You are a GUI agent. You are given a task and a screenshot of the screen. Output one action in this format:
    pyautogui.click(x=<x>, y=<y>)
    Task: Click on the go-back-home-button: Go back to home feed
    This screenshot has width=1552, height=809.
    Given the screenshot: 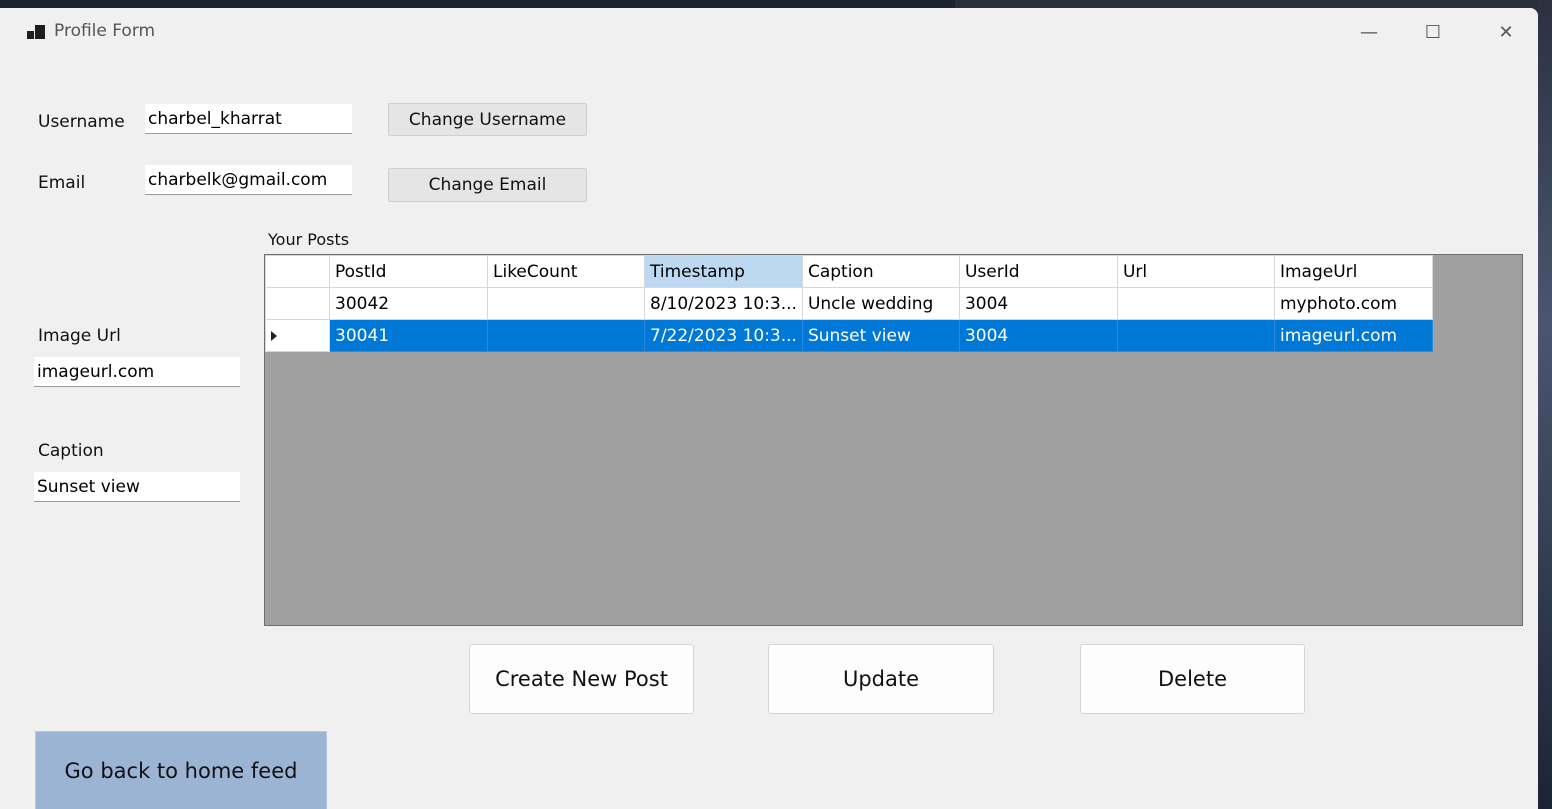 What is the action you would take?
    pyautogui.click(x=181, y=770)
    